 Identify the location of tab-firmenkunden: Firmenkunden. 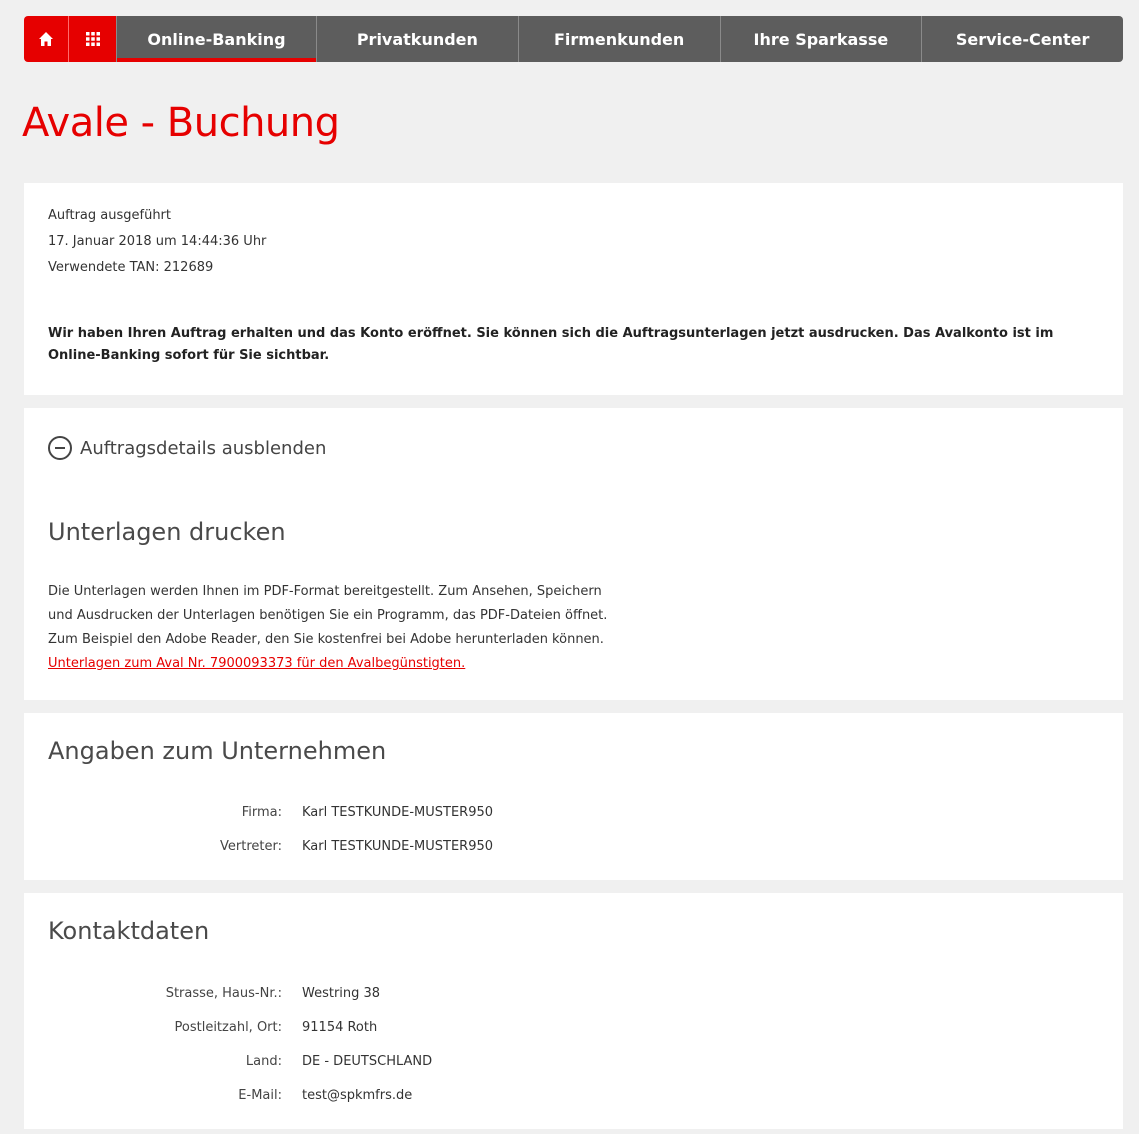
(618, 39).